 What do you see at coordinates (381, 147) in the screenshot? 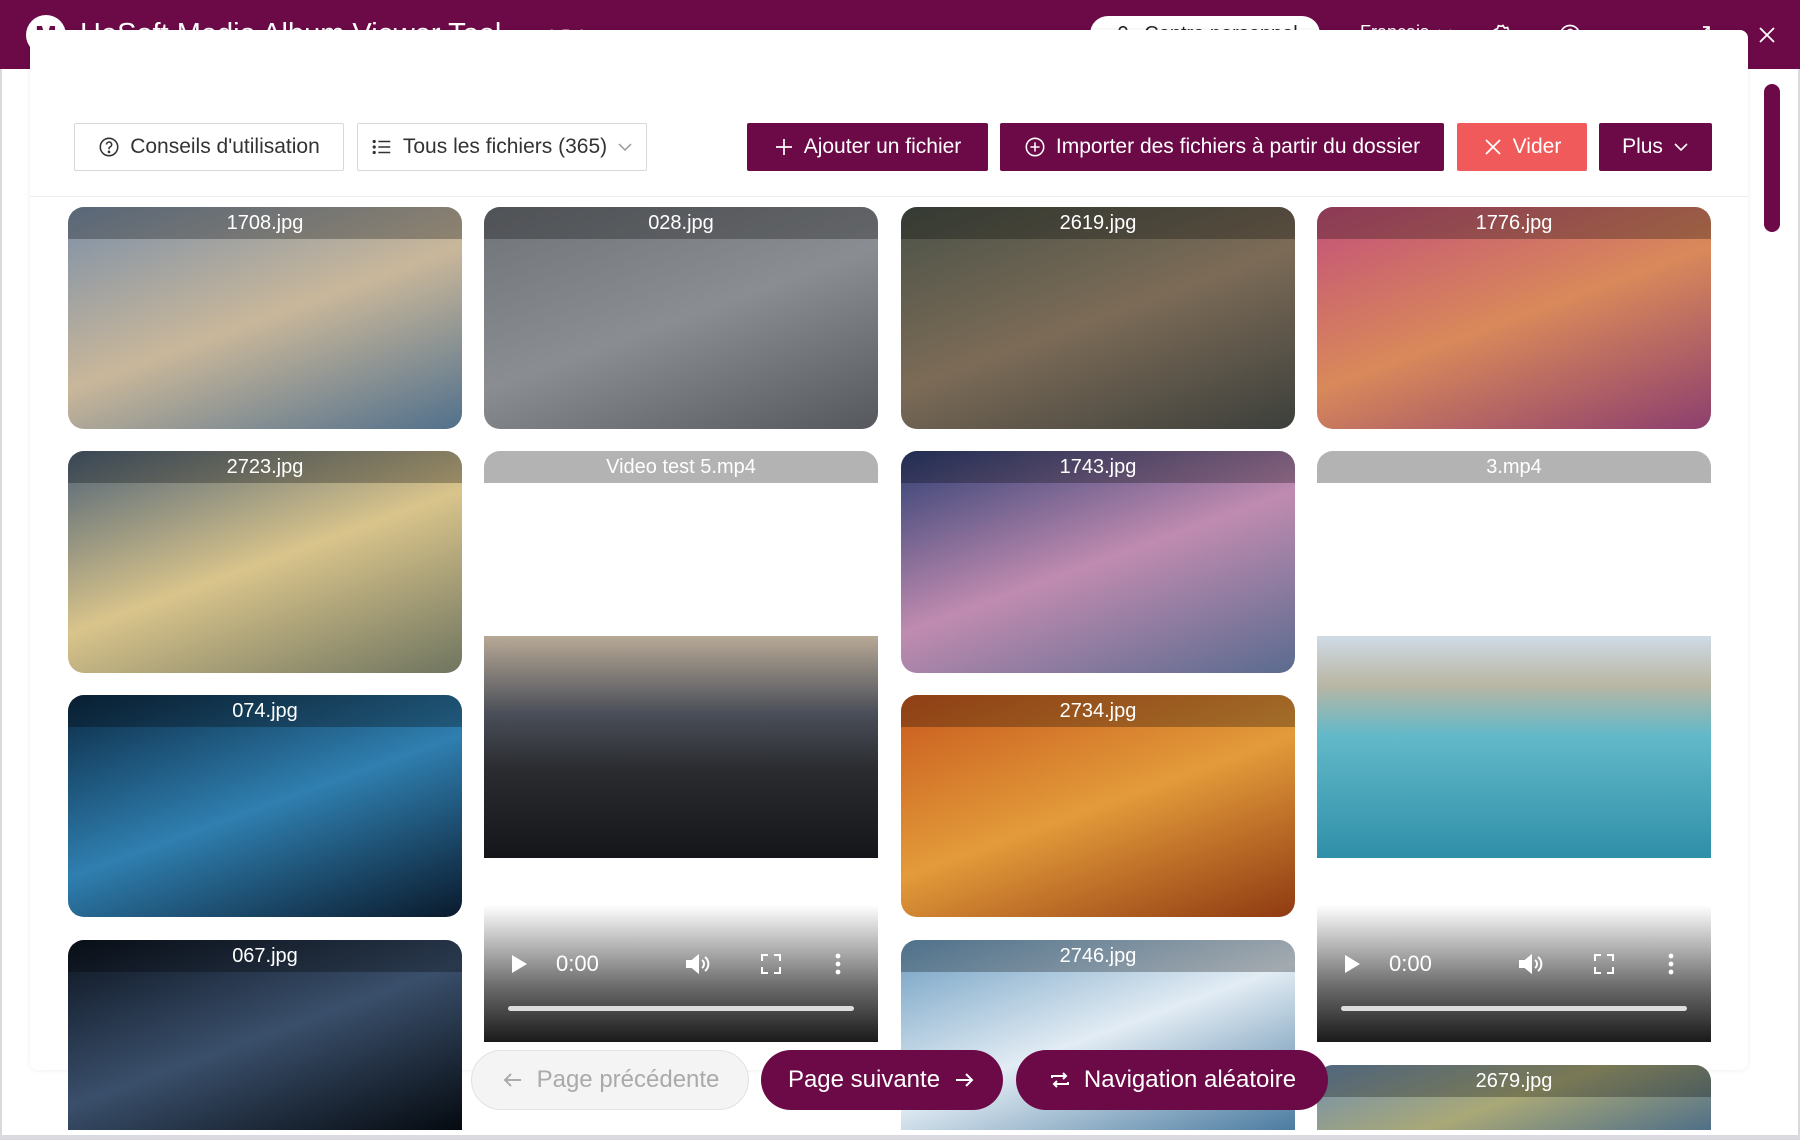
I see `list-icon` at bounding box center [381, 147].